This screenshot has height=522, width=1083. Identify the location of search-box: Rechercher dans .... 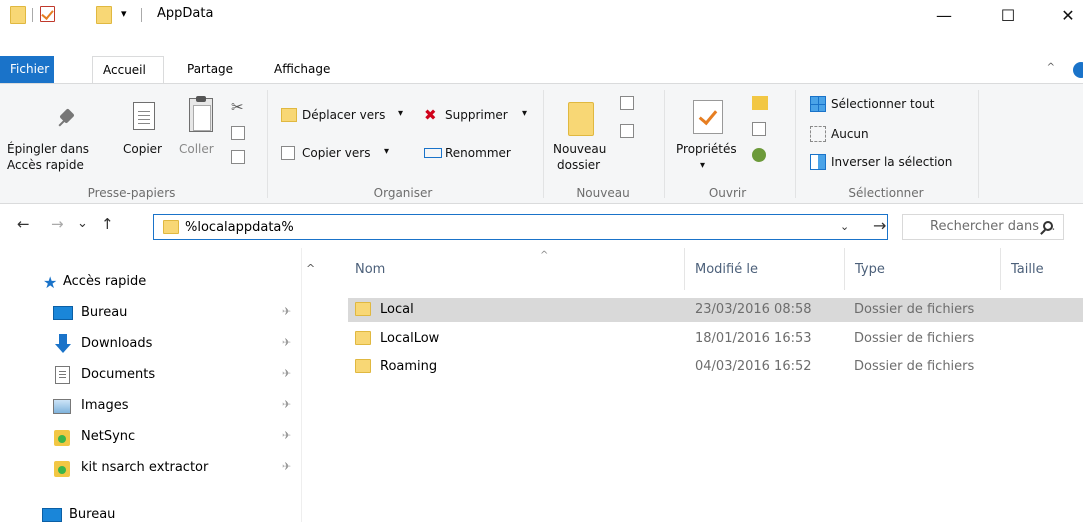
(983, 227).